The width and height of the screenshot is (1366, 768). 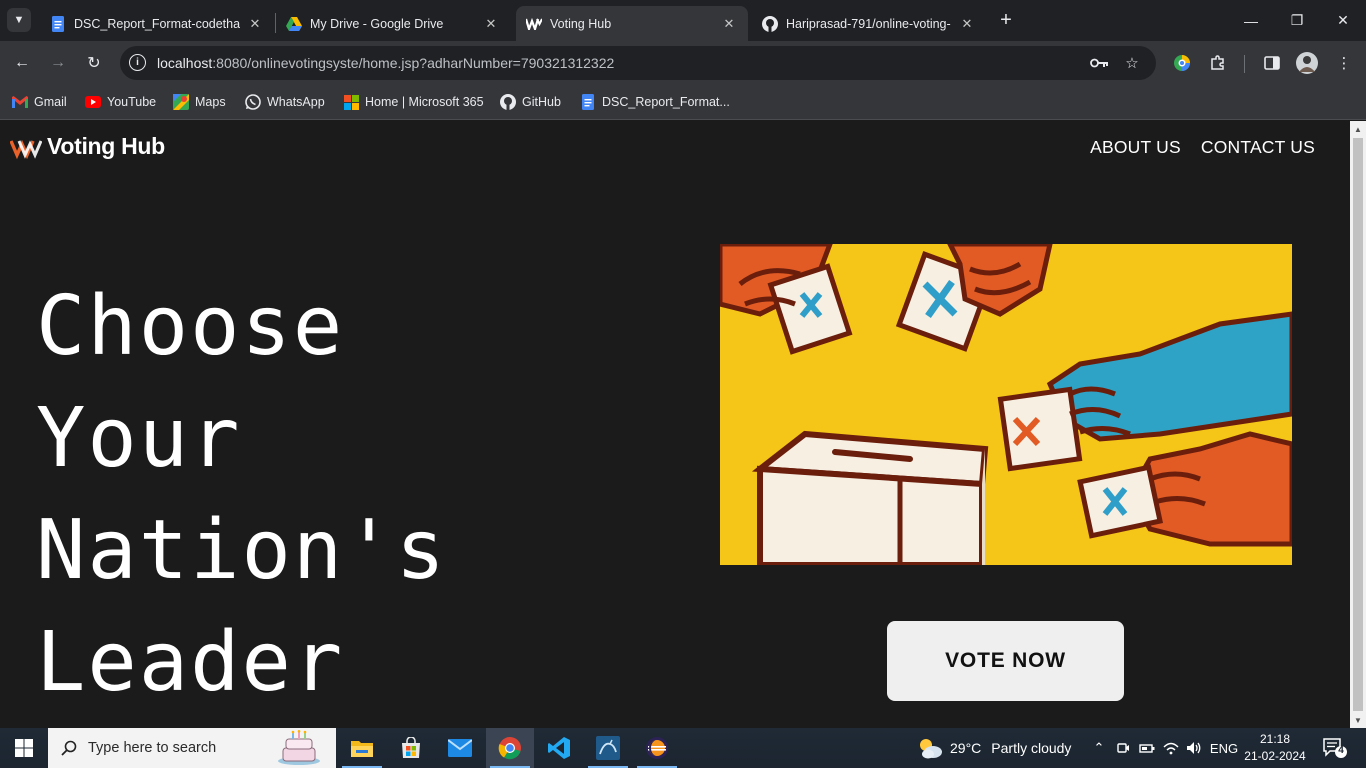 I want to click on minimize-button: —, so click(x=1251, y=20).